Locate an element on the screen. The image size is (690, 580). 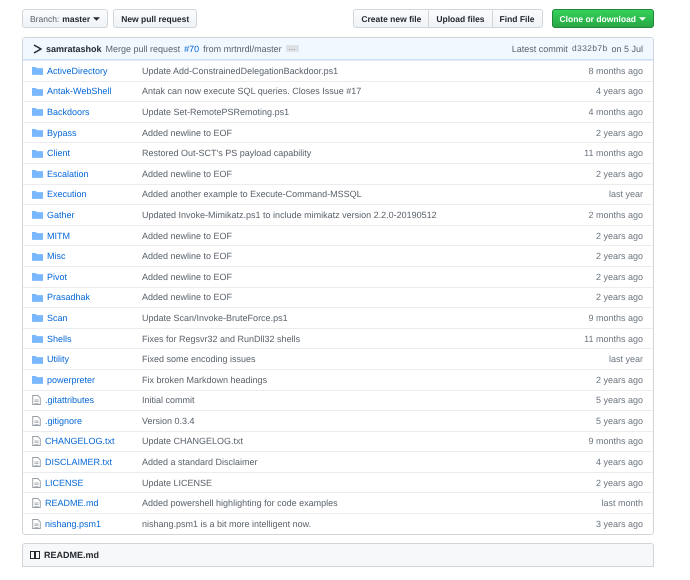
commit-age: last month is located at coordinates (622, 503).